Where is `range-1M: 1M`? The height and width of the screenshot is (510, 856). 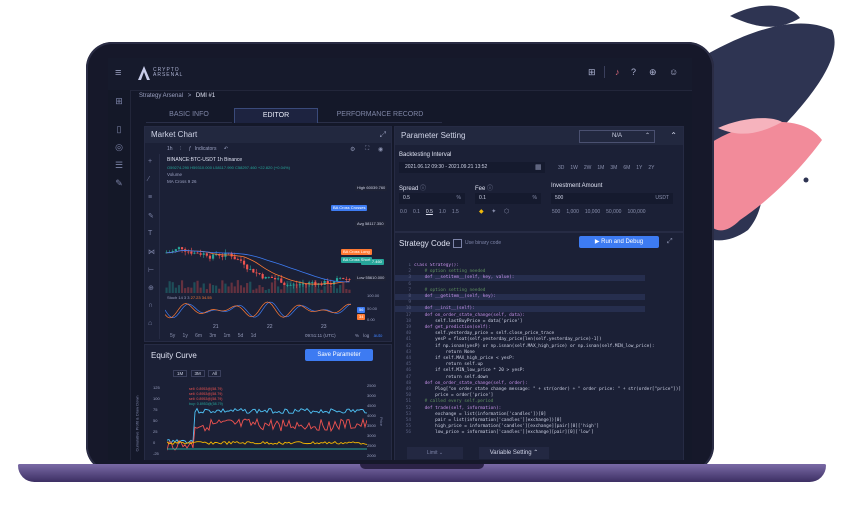
range-1M: 1M is located at coordinates (180, 373).